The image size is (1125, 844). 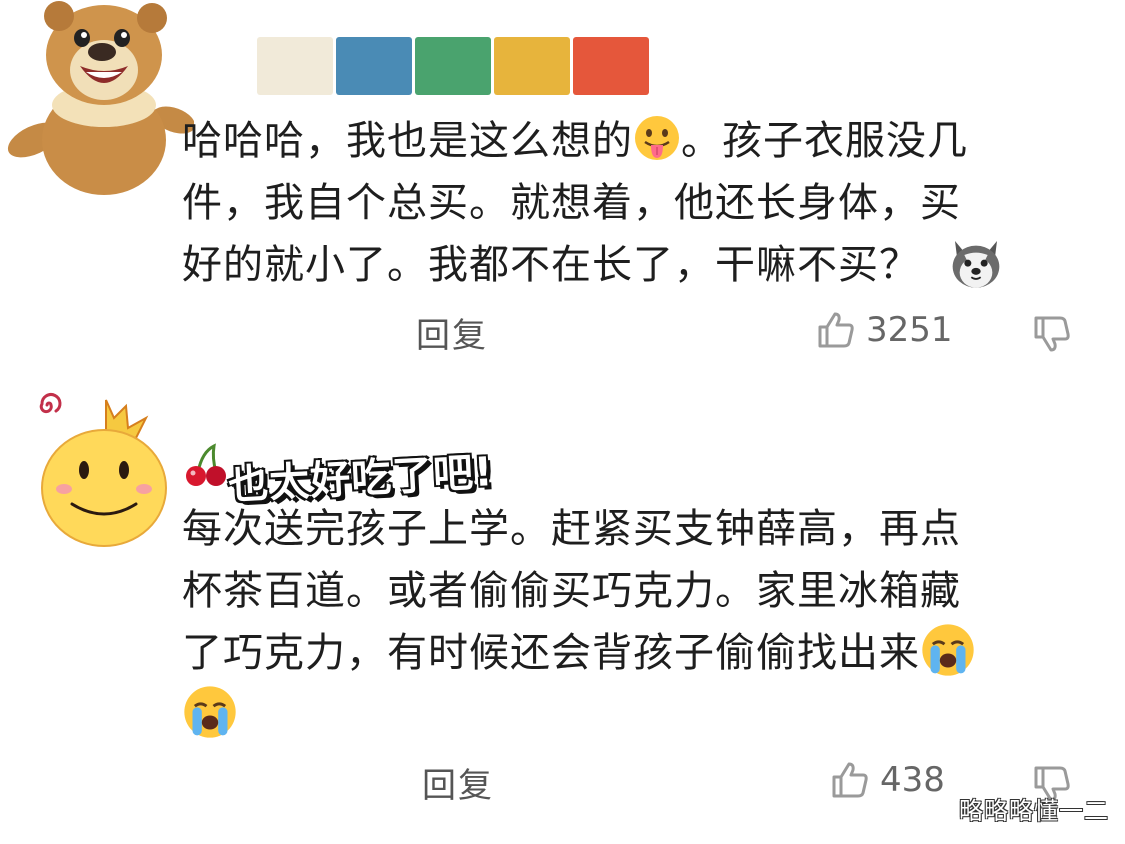 What do you see at coordinates (571, 203) in the screenshot?
I see `comment-line: 件，我自个总买。就想着，他还长身体，买` at bounding box center [571, 203].